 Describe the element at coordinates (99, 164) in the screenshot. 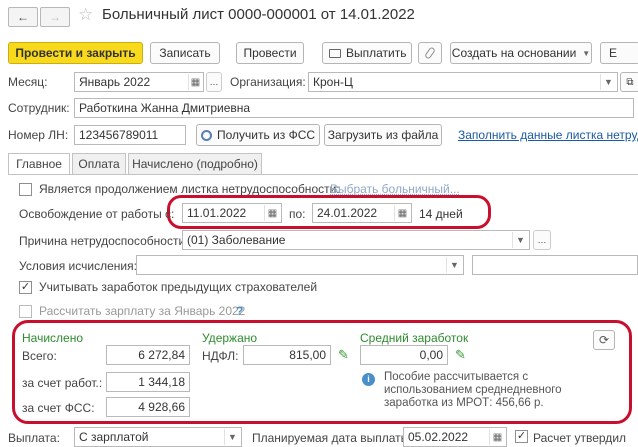

I see `tab-payment: Оплата` at that location.